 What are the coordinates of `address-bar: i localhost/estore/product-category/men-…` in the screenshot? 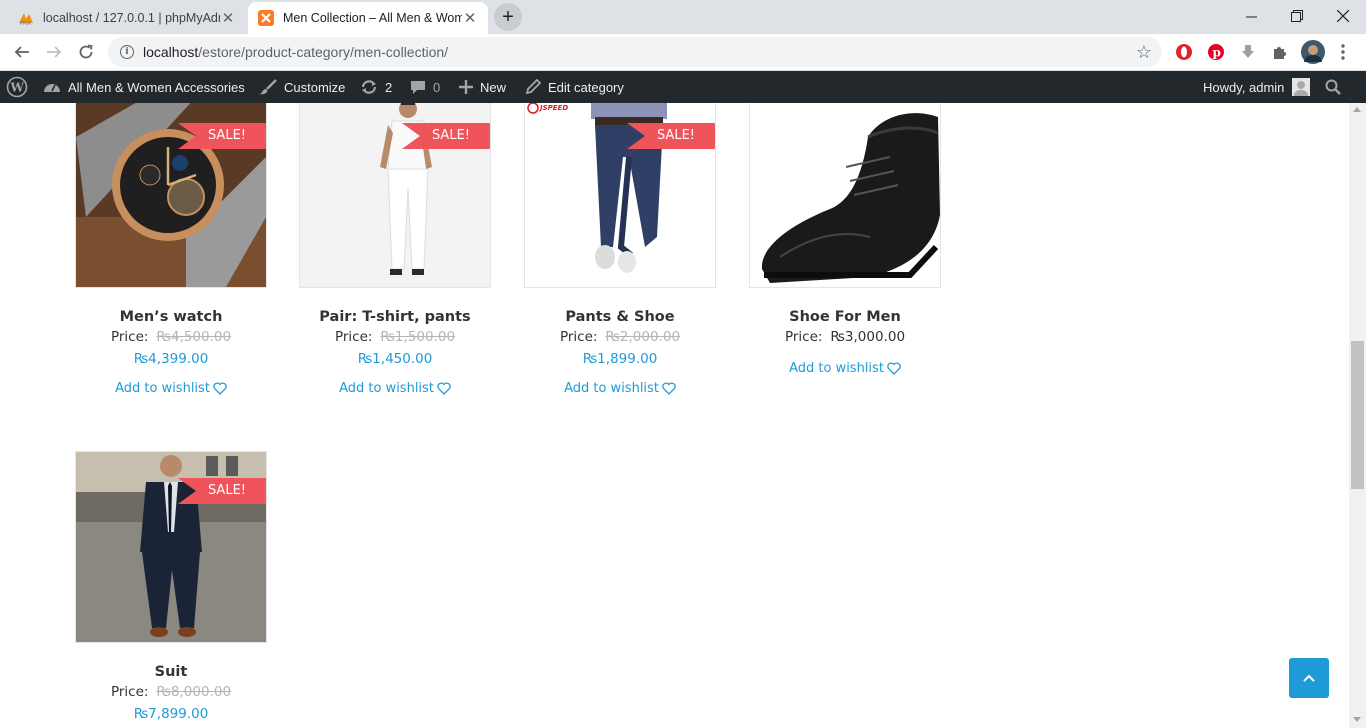 It's located at (635, 52).